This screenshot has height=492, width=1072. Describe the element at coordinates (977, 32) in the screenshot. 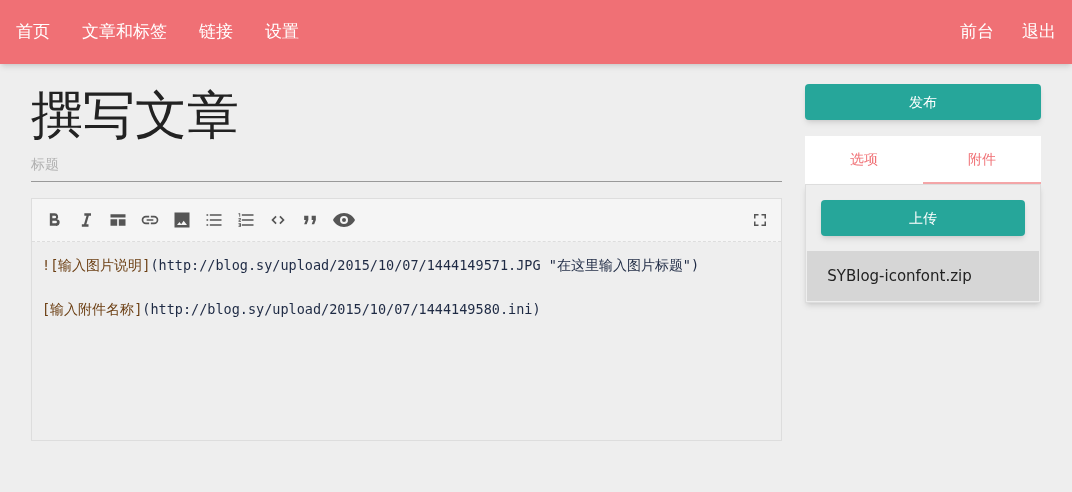

I see `nav-link: 前台` at that location.